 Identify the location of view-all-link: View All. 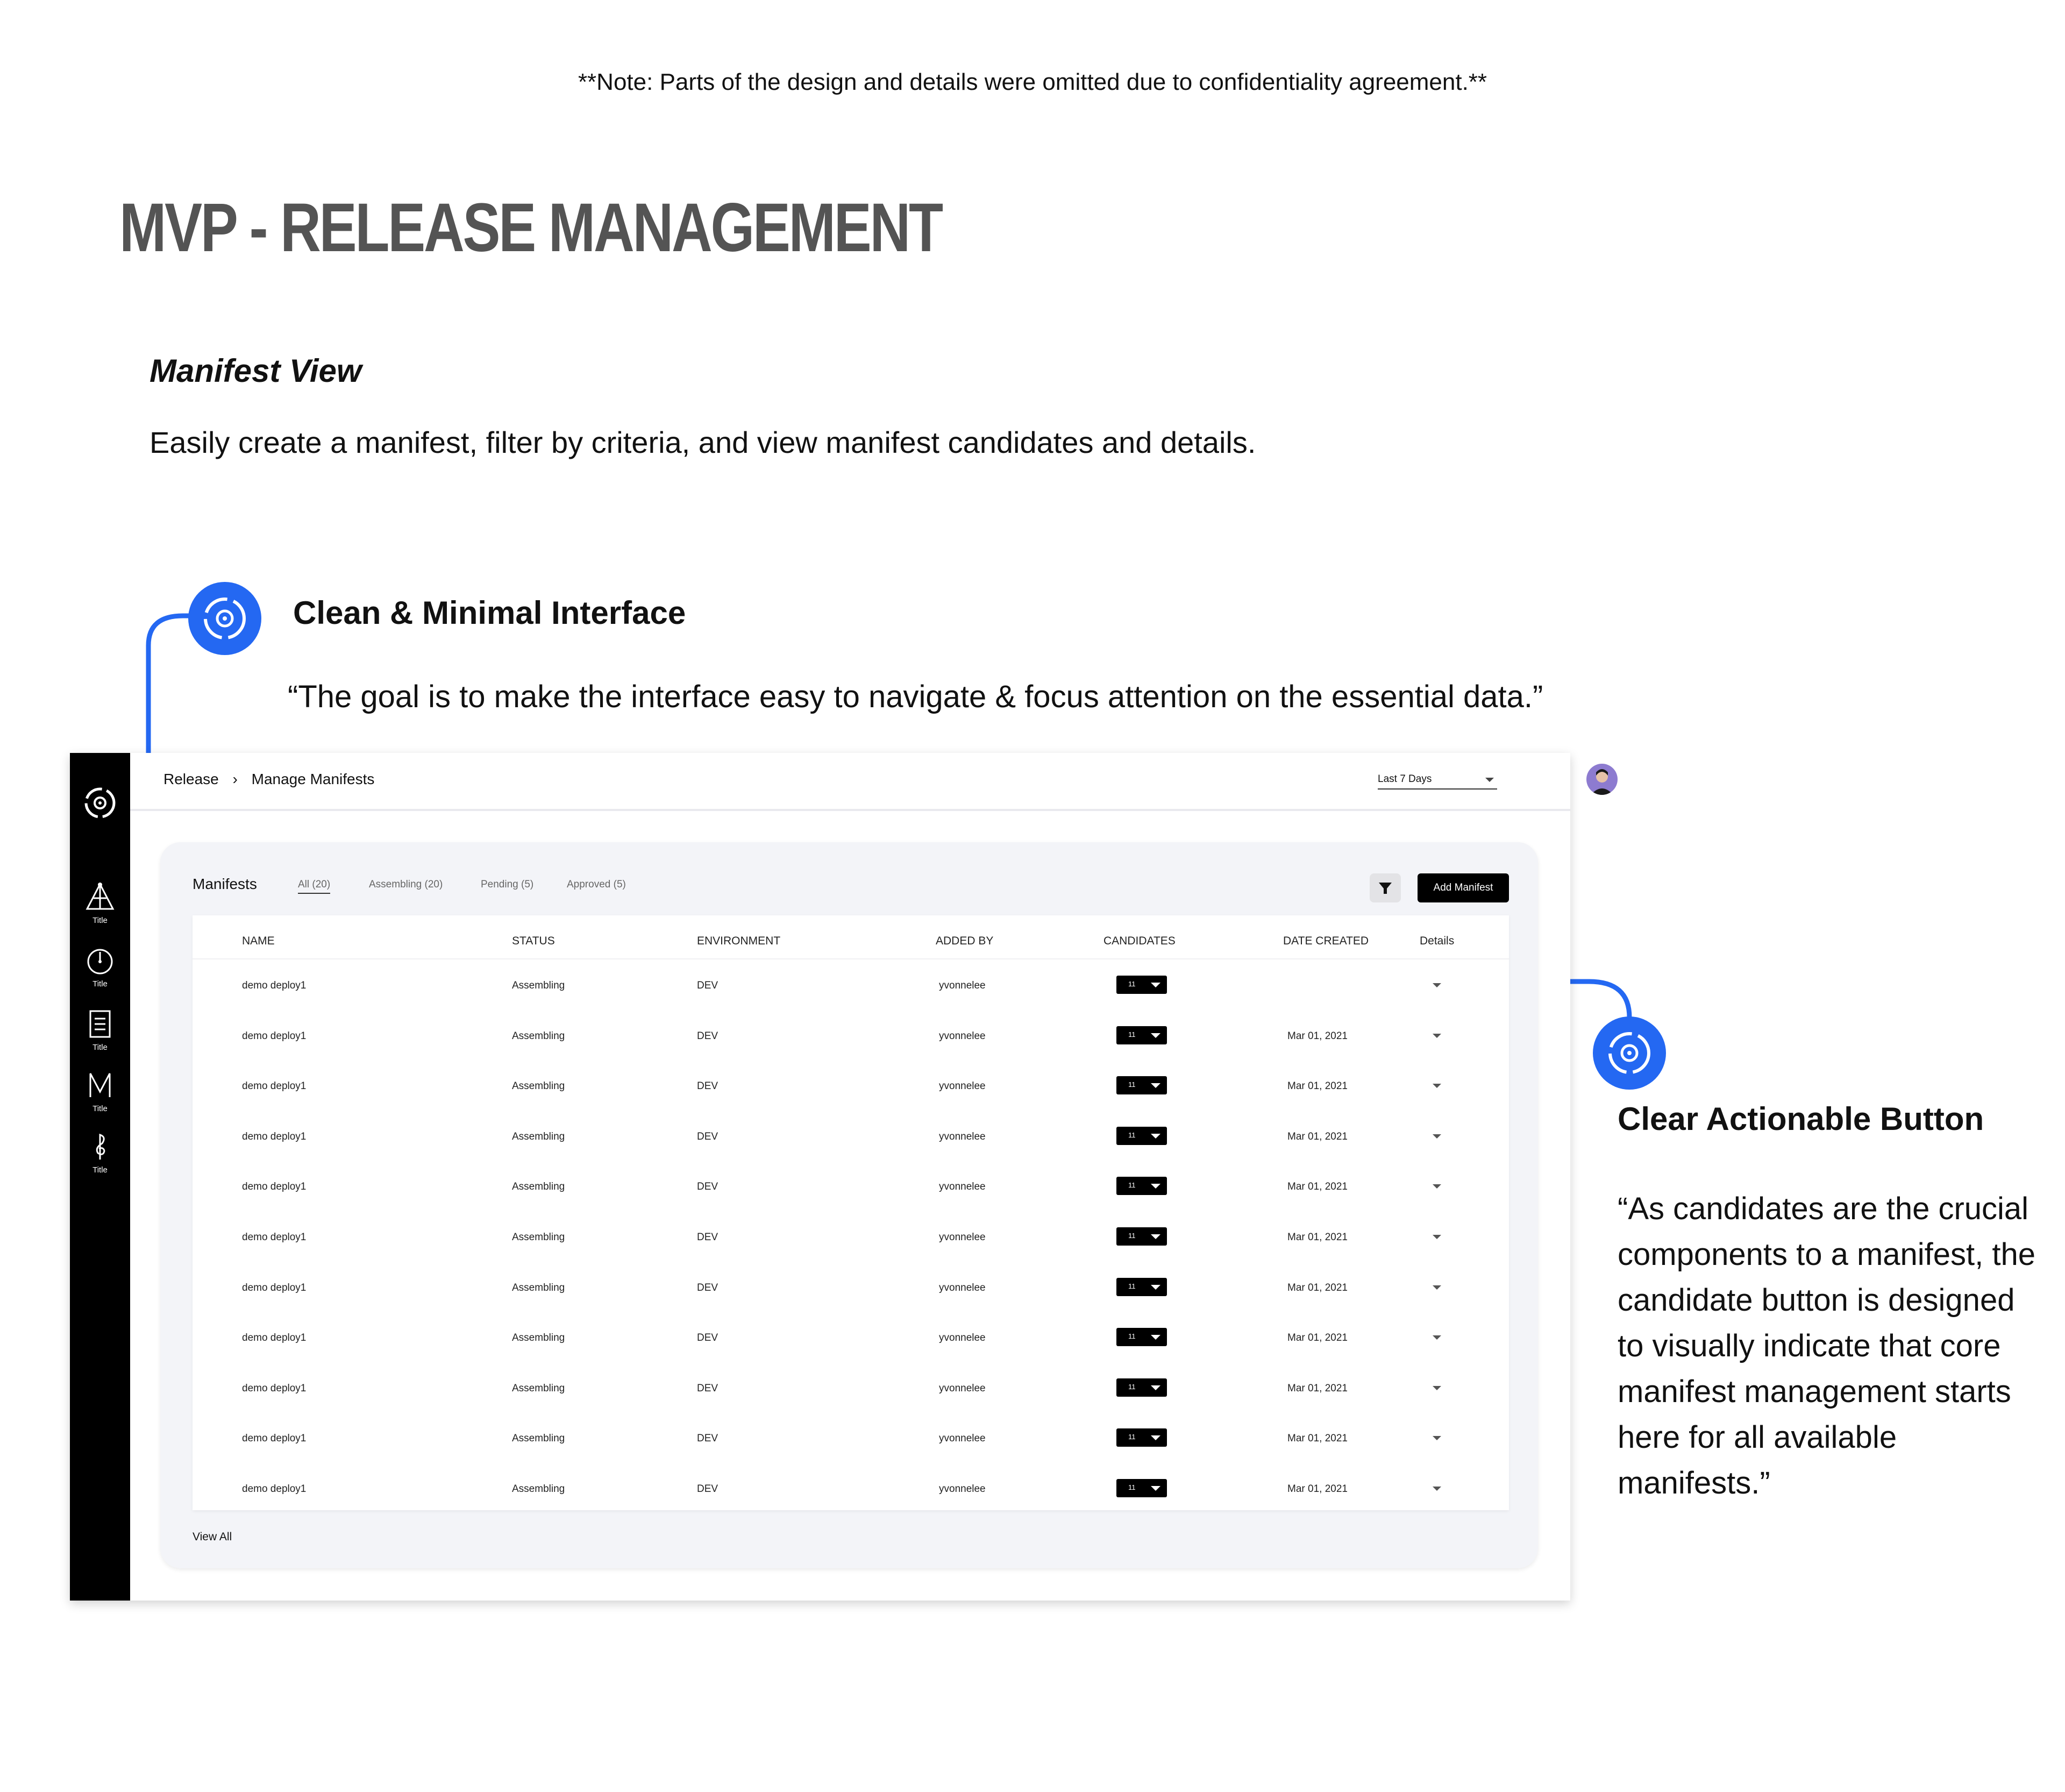
(212, 1537).